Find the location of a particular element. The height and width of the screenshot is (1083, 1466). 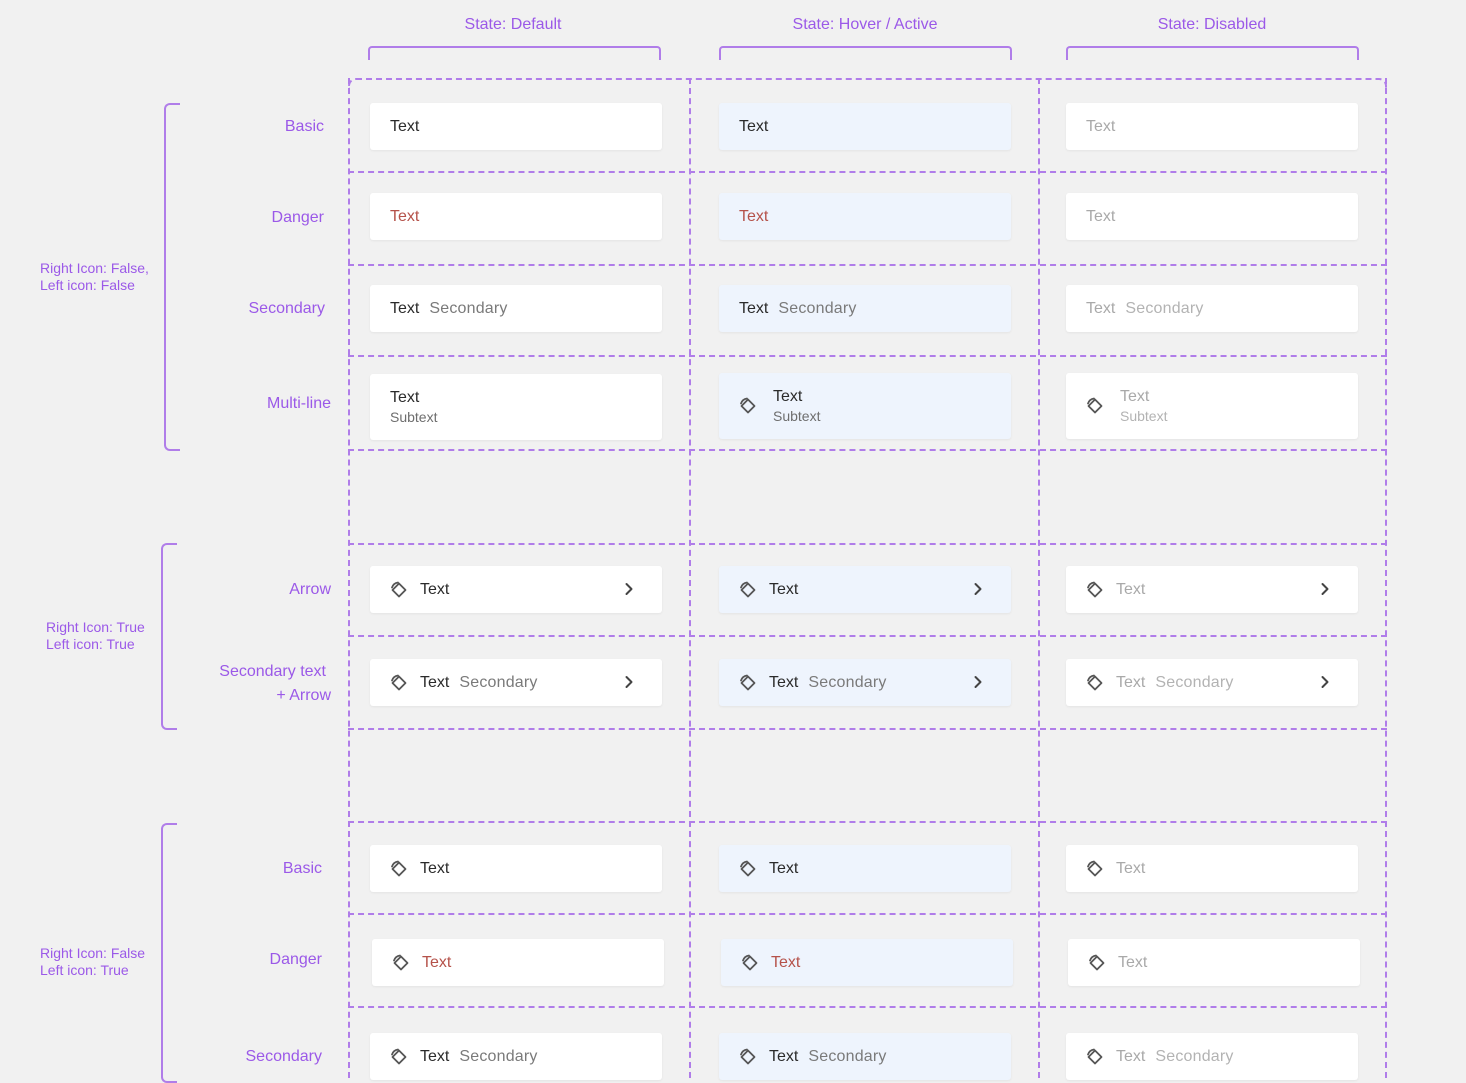

menu-item-icon-secondary-default: Text Secondary is located at coordinates (516, 1056).